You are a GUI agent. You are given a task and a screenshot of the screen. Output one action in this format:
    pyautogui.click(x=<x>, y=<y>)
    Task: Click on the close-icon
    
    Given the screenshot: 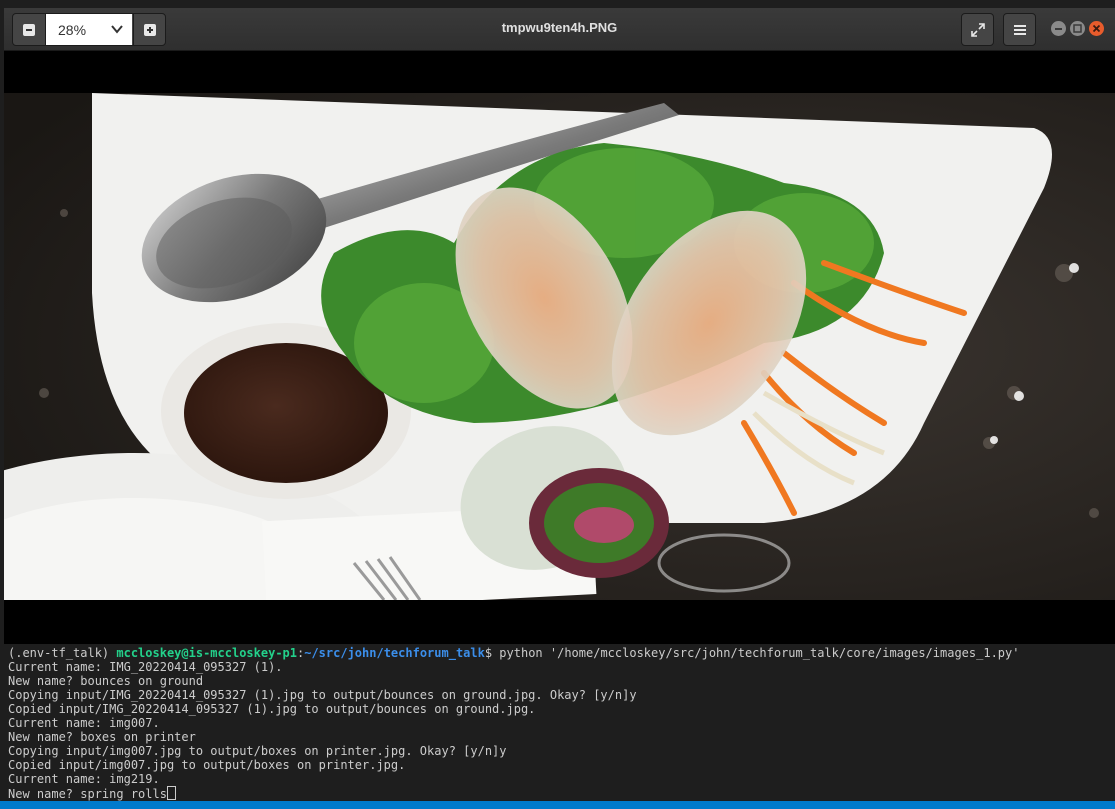 What is the action you would take?
    pyautogui.click(x=1096, y=28)
    